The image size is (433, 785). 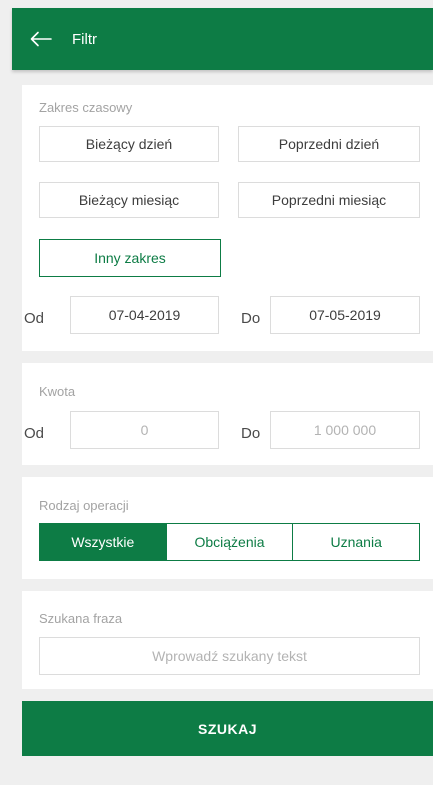 I want to click on segment-credits: Uznania, so click(x=356, y=542).